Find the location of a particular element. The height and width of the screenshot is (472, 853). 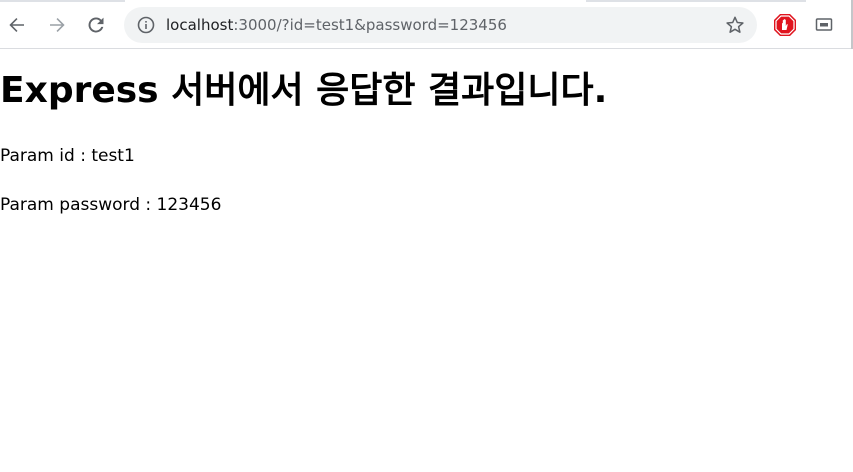

forward-button is located at coordinates (57, 25).